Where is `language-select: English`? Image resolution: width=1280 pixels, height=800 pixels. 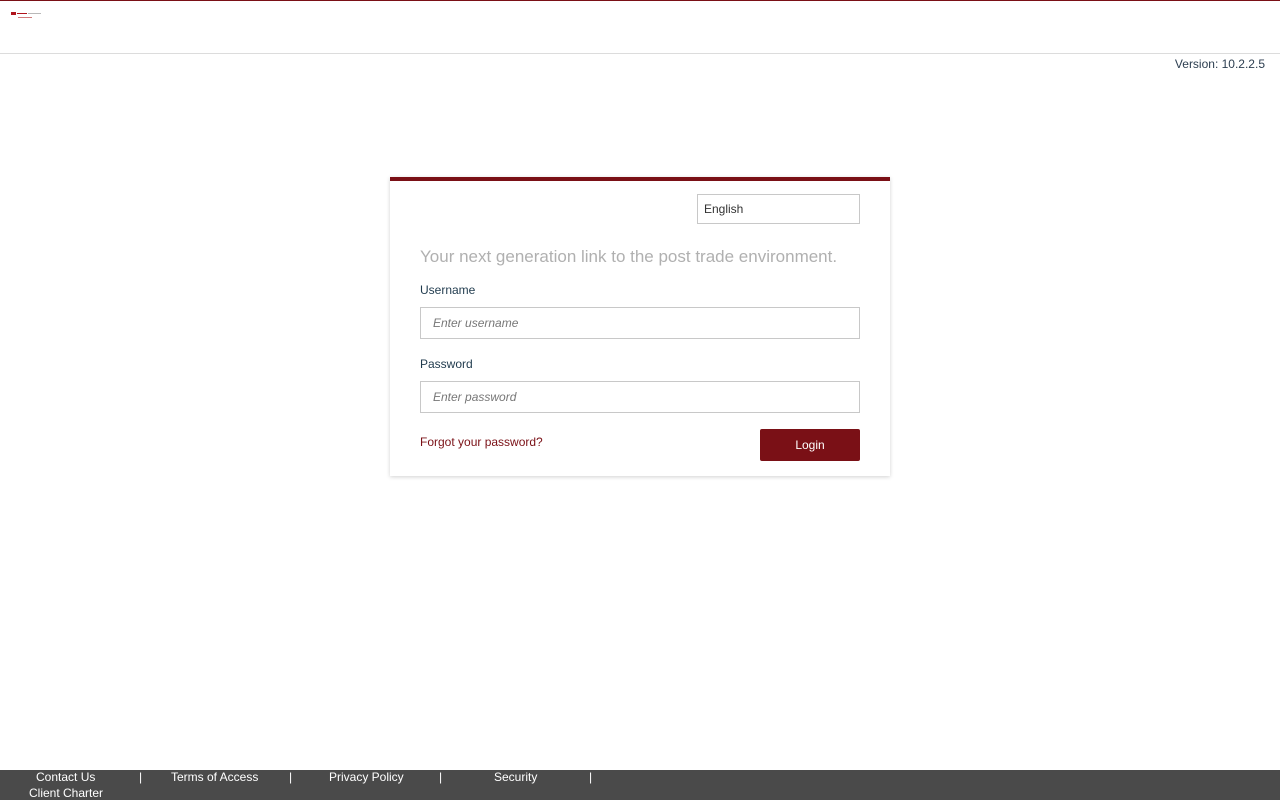 language-select: English is located at coordinates (778, 209).